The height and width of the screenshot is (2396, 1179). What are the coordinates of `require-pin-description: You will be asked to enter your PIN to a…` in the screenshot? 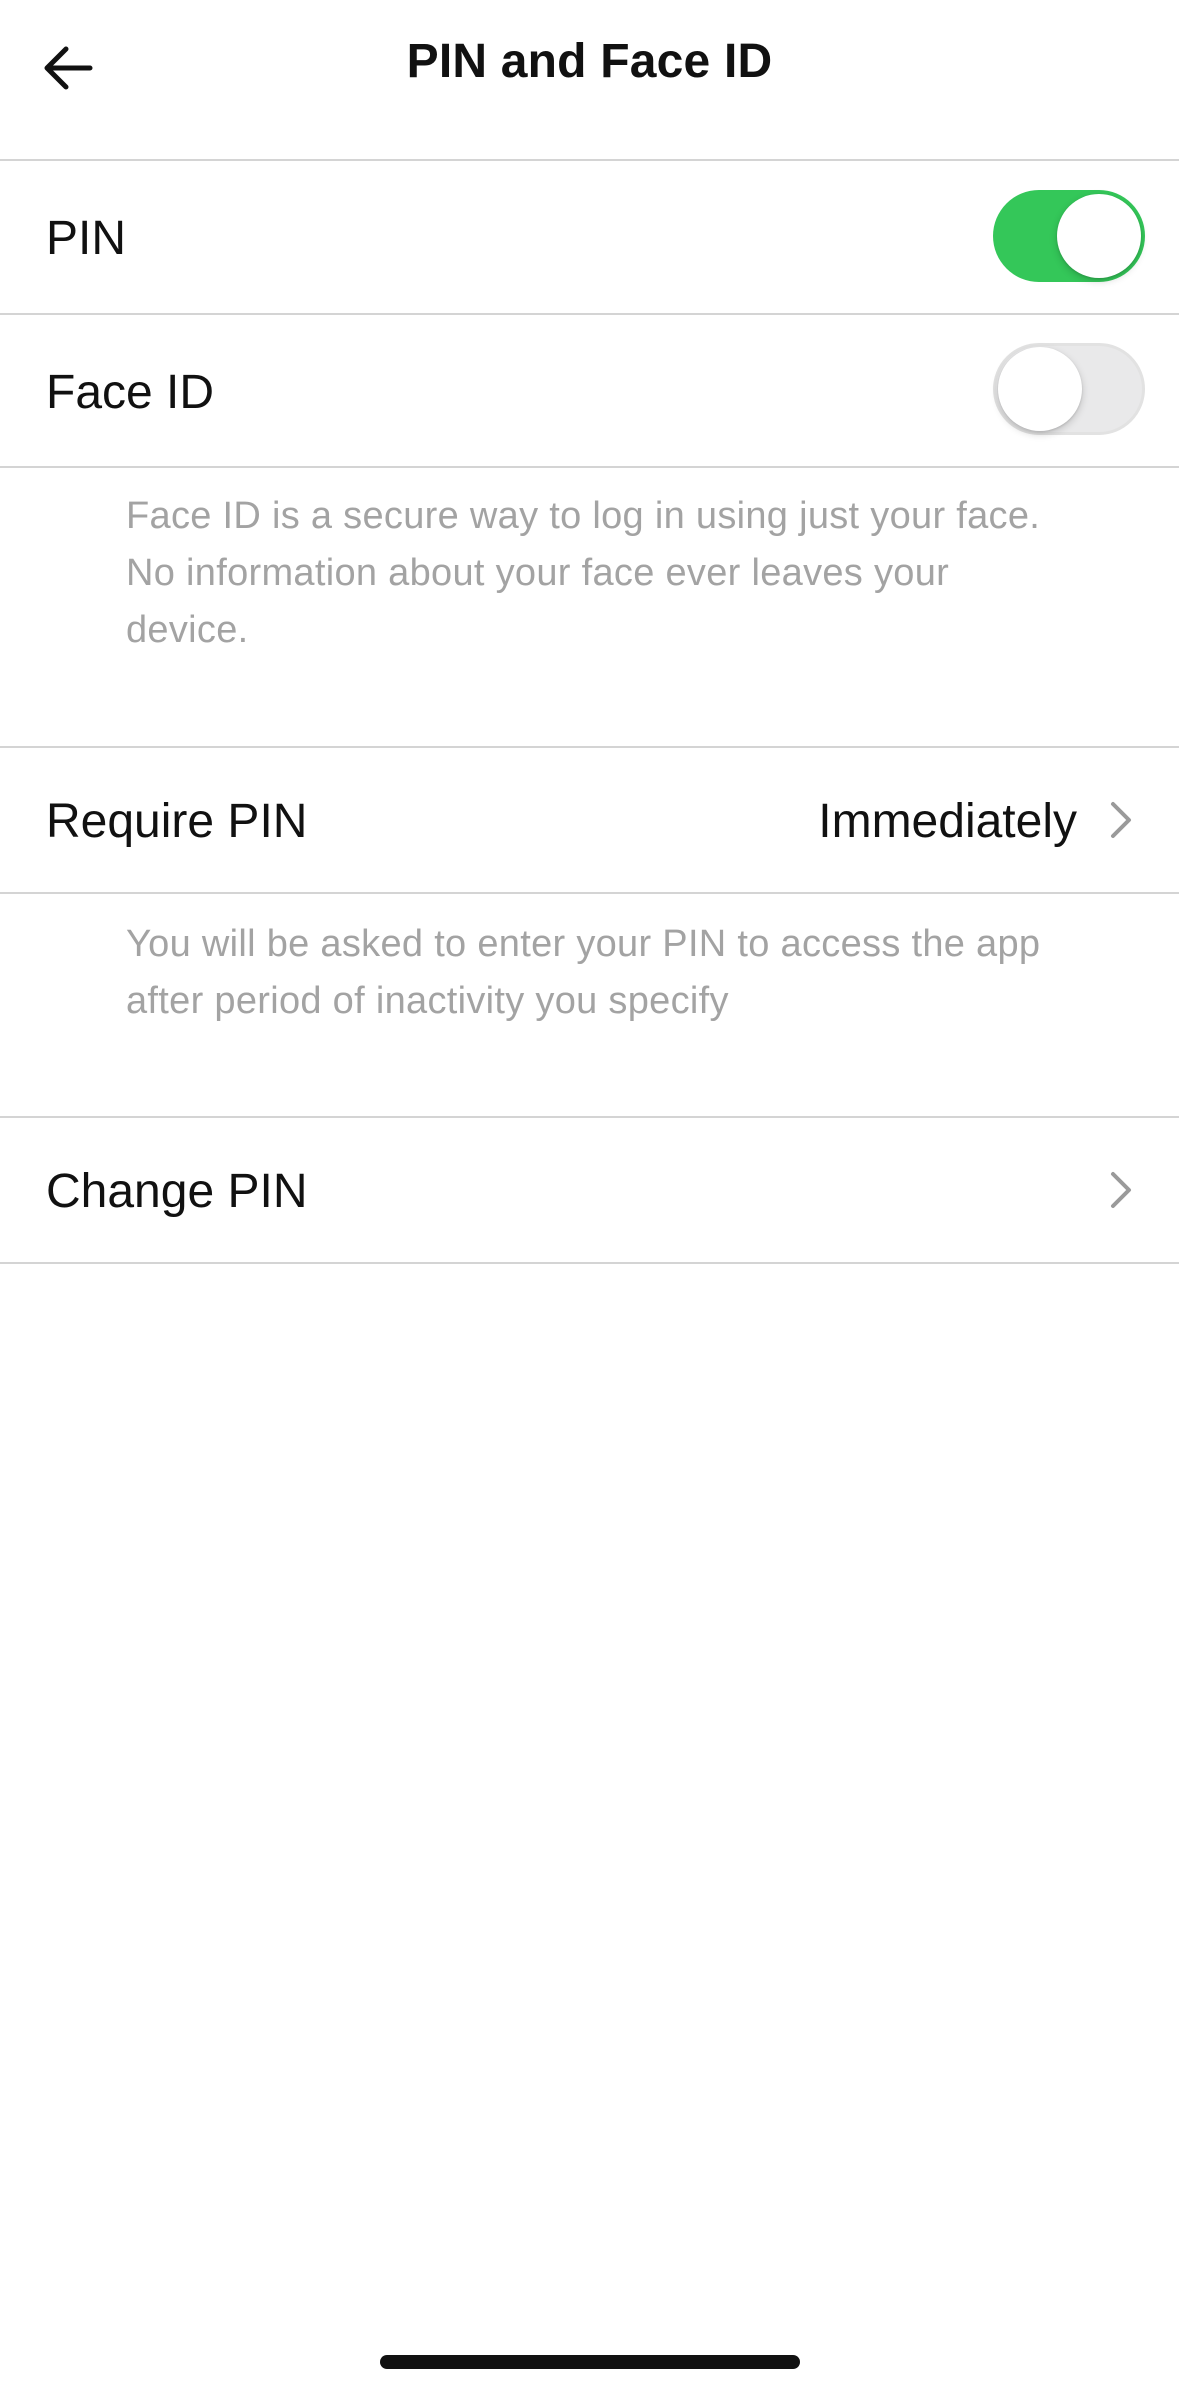 It's located at (583, 972).